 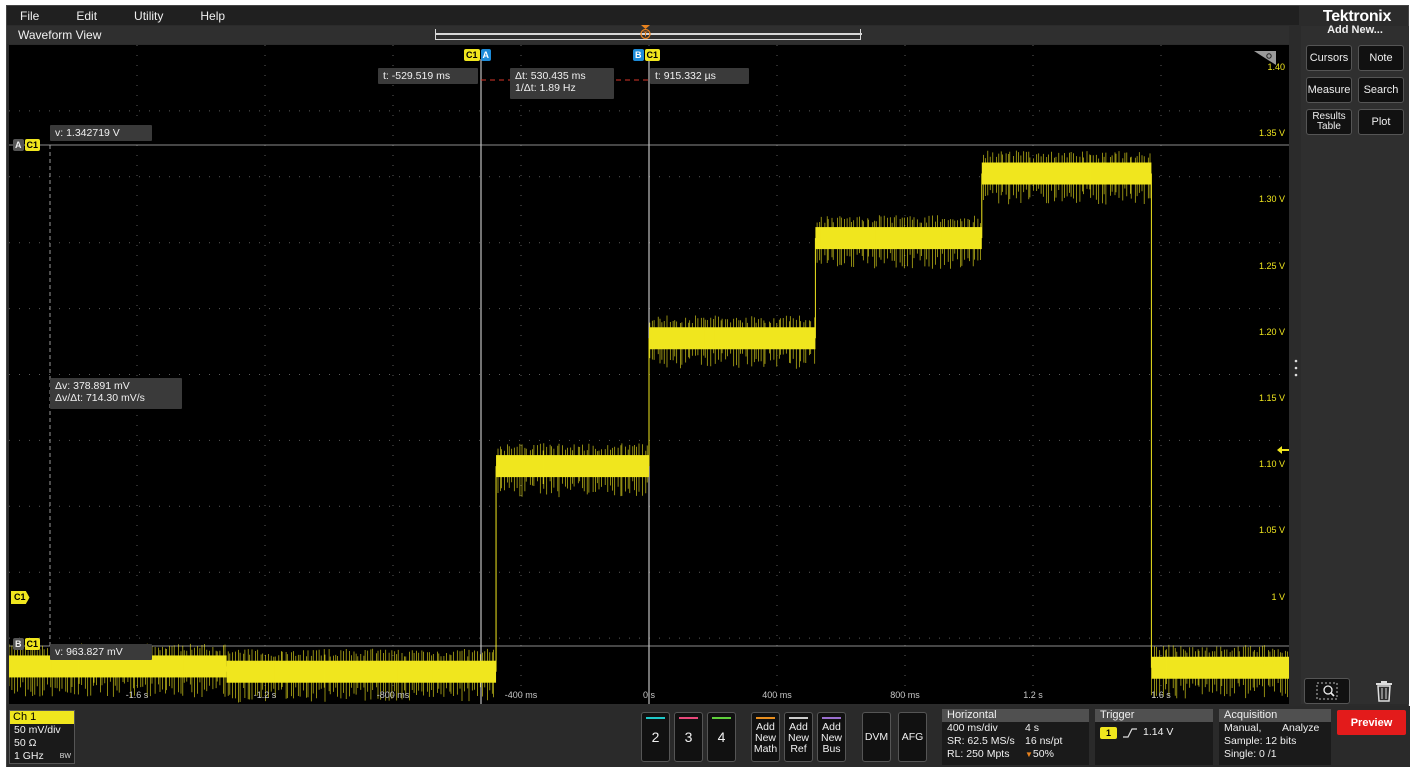 I want to click on horizontal-duration: 4 s, so click(x=1032, y=728).